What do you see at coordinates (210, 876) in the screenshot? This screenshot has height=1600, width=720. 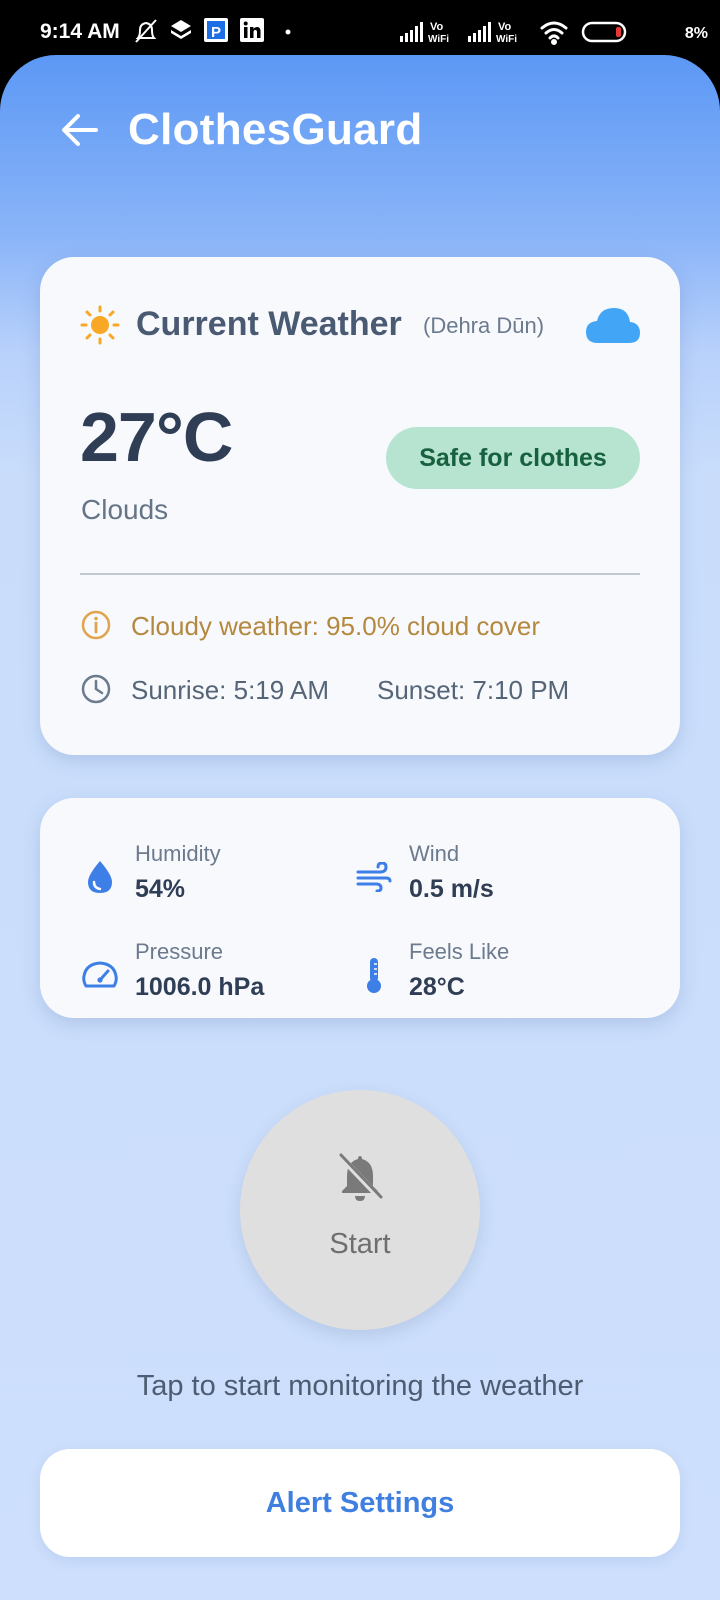 I see `stat-humidity: Humidity 54%` at bounding box center [210, 876].